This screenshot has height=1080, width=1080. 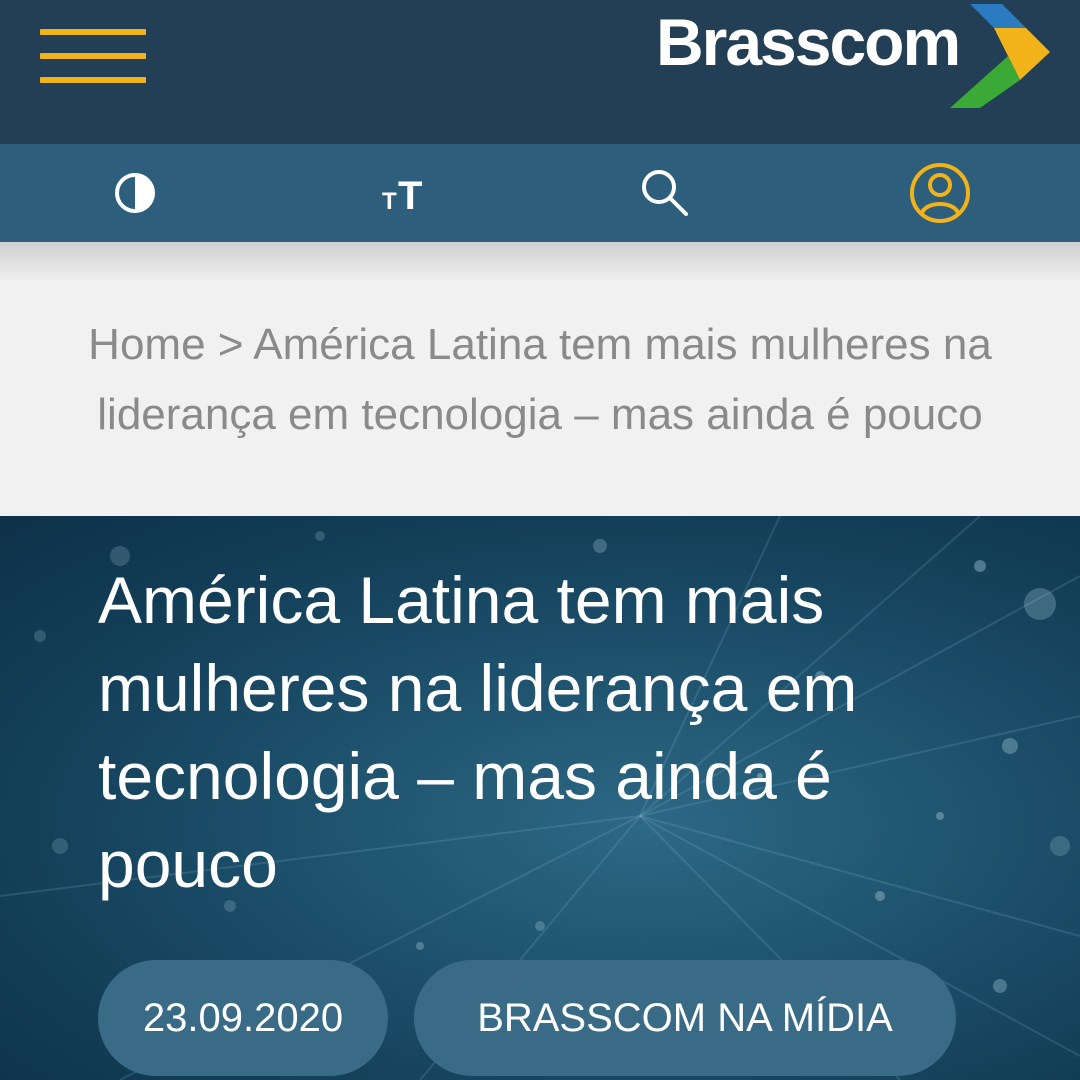 I want to click on logo-chevron-icon, so click(x=1000, y=56).